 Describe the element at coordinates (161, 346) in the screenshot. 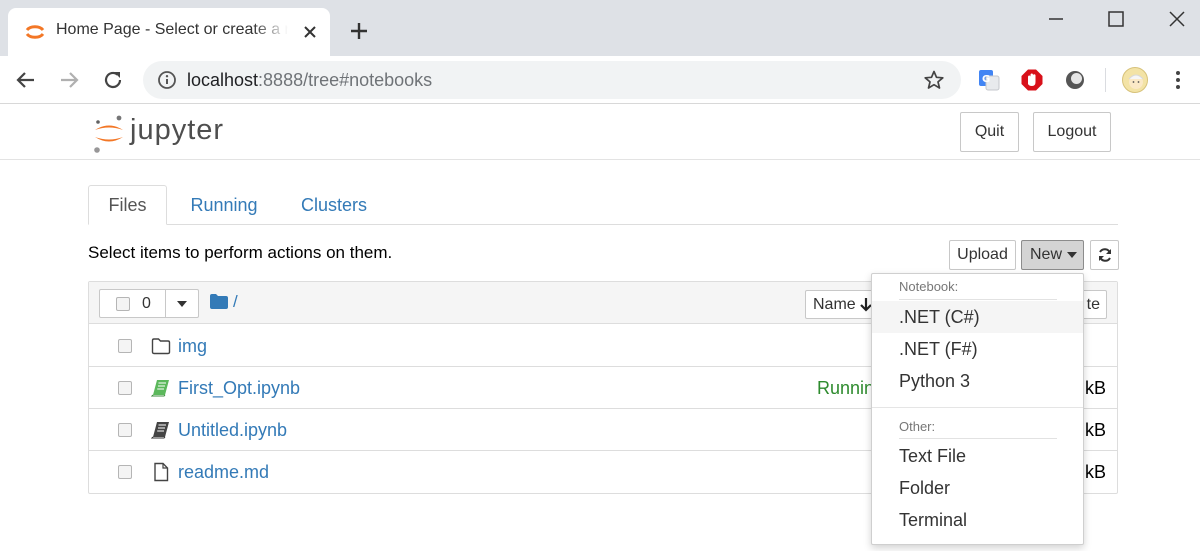

I see `folder-icon` at that location.